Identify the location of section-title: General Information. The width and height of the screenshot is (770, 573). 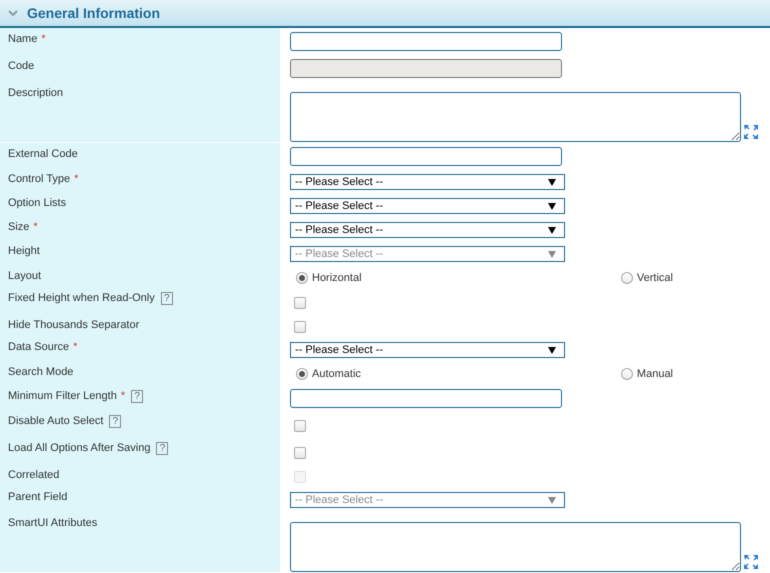
(93, 13).